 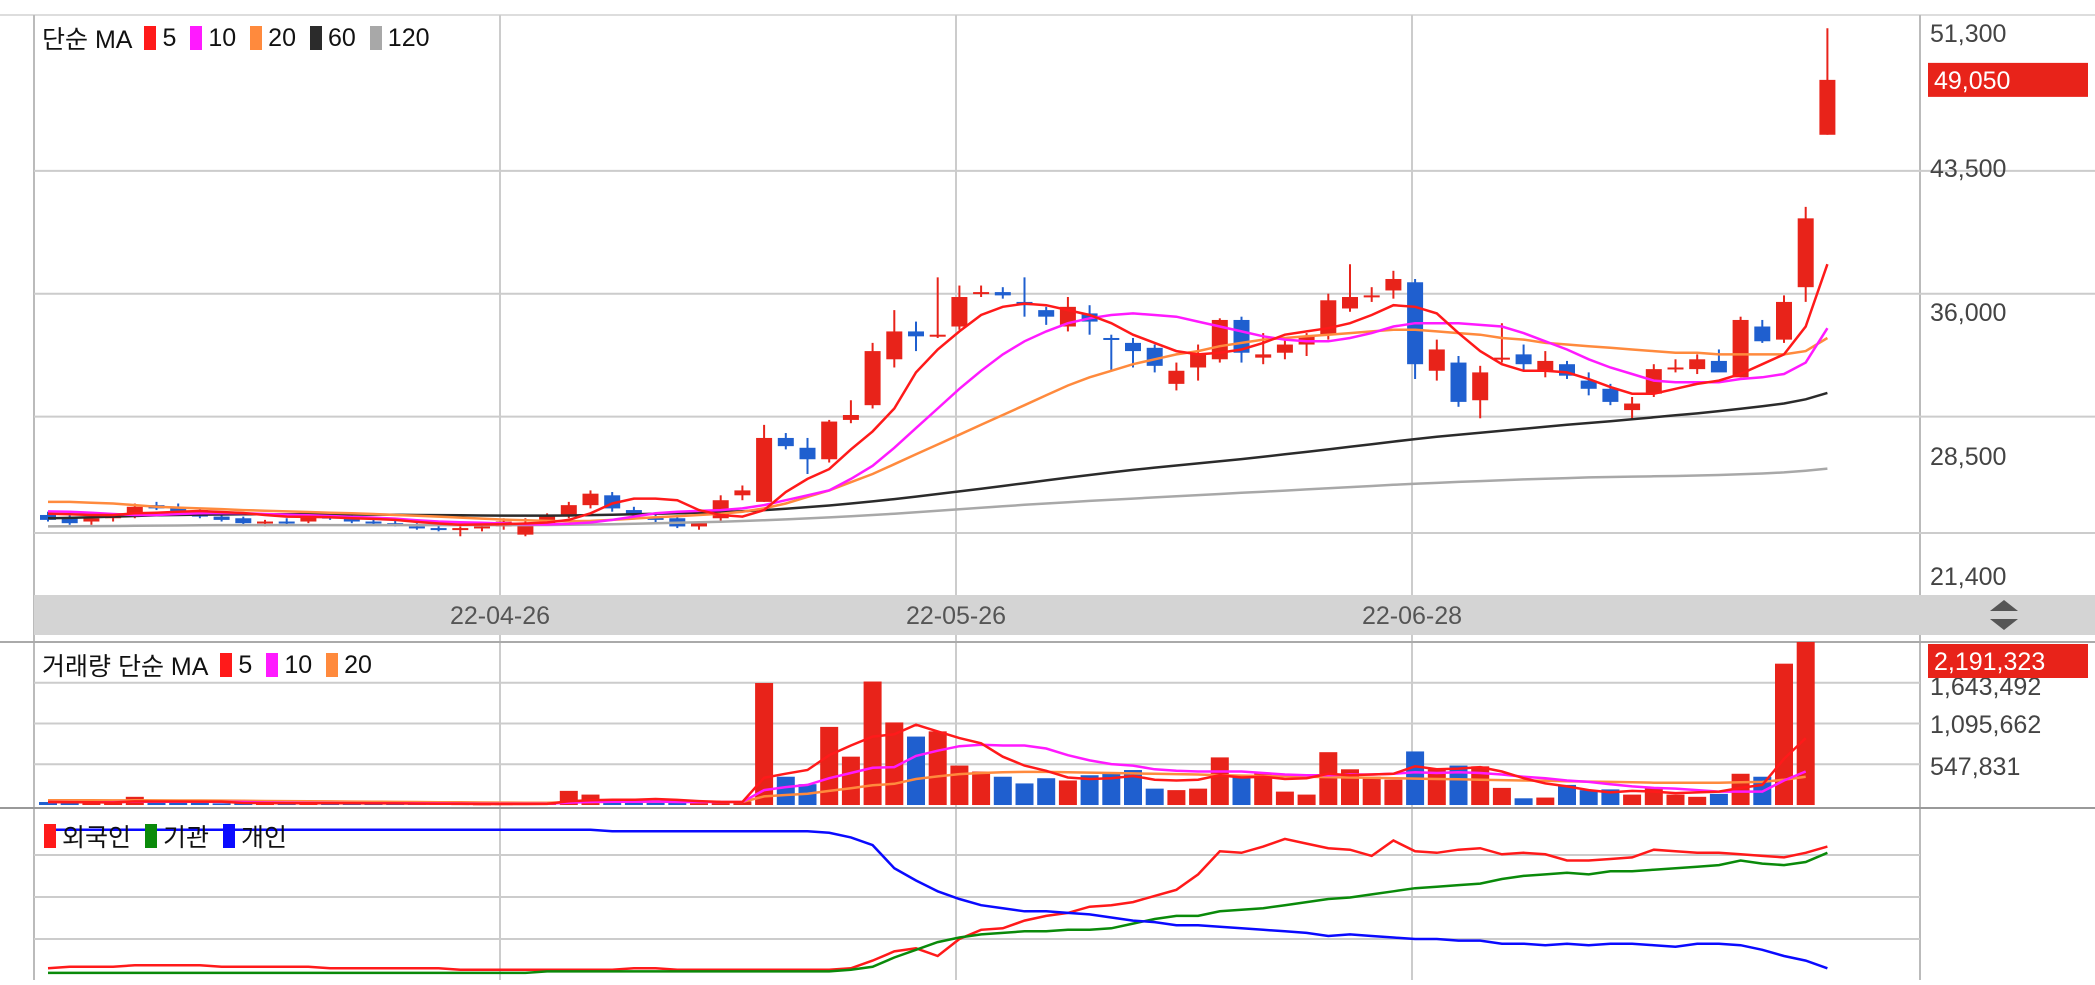 I want to click on vol-ma5-label: 5, so click(x=245, y=664).